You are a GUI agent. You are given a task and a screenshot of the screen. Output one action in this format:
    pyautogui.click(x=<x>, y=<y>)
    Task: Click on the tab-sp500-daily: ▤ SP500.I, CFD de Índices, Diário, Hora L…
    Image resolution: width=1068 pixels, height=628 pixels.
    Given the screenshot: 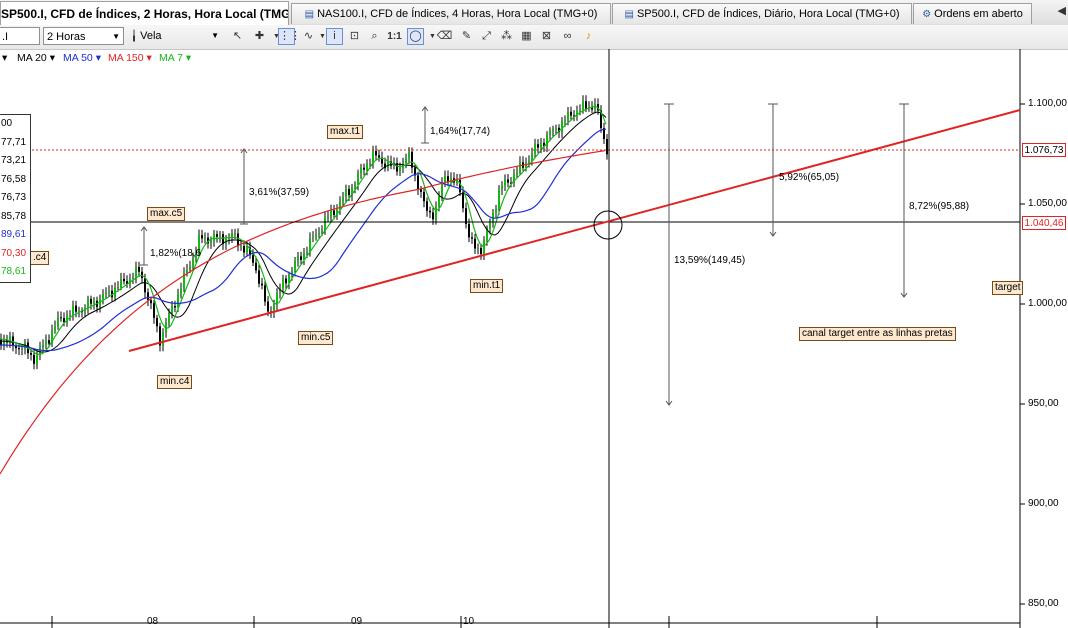 What is the action you would take?
    pyautogui.click(x=762, y=13)
    